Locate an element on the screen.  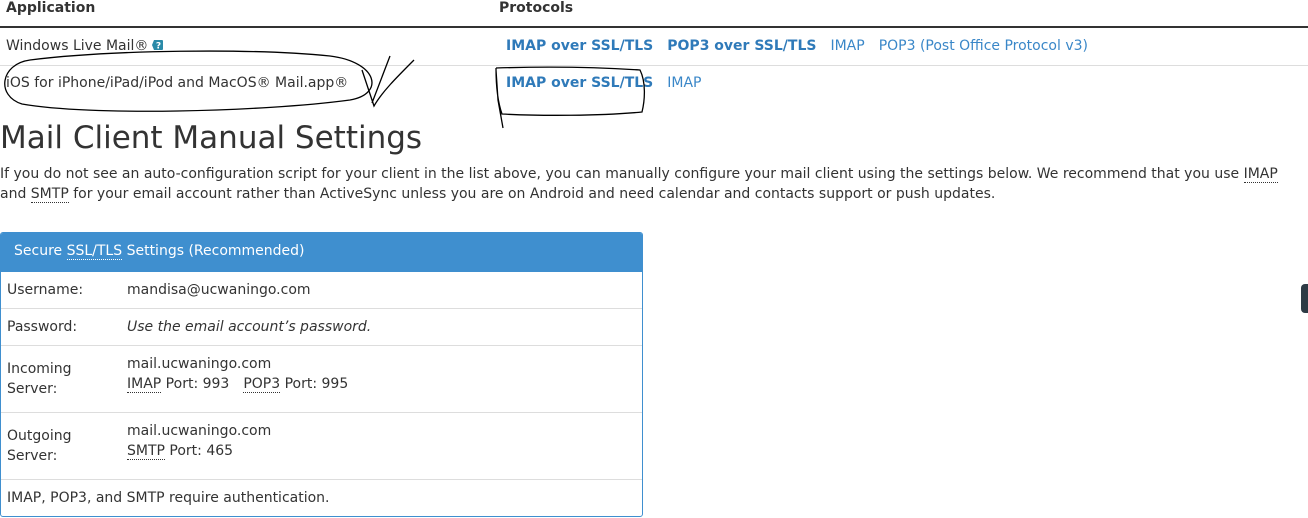
outgoing-host: mail.ucwaningo.com is located at coordinates (199, 431).